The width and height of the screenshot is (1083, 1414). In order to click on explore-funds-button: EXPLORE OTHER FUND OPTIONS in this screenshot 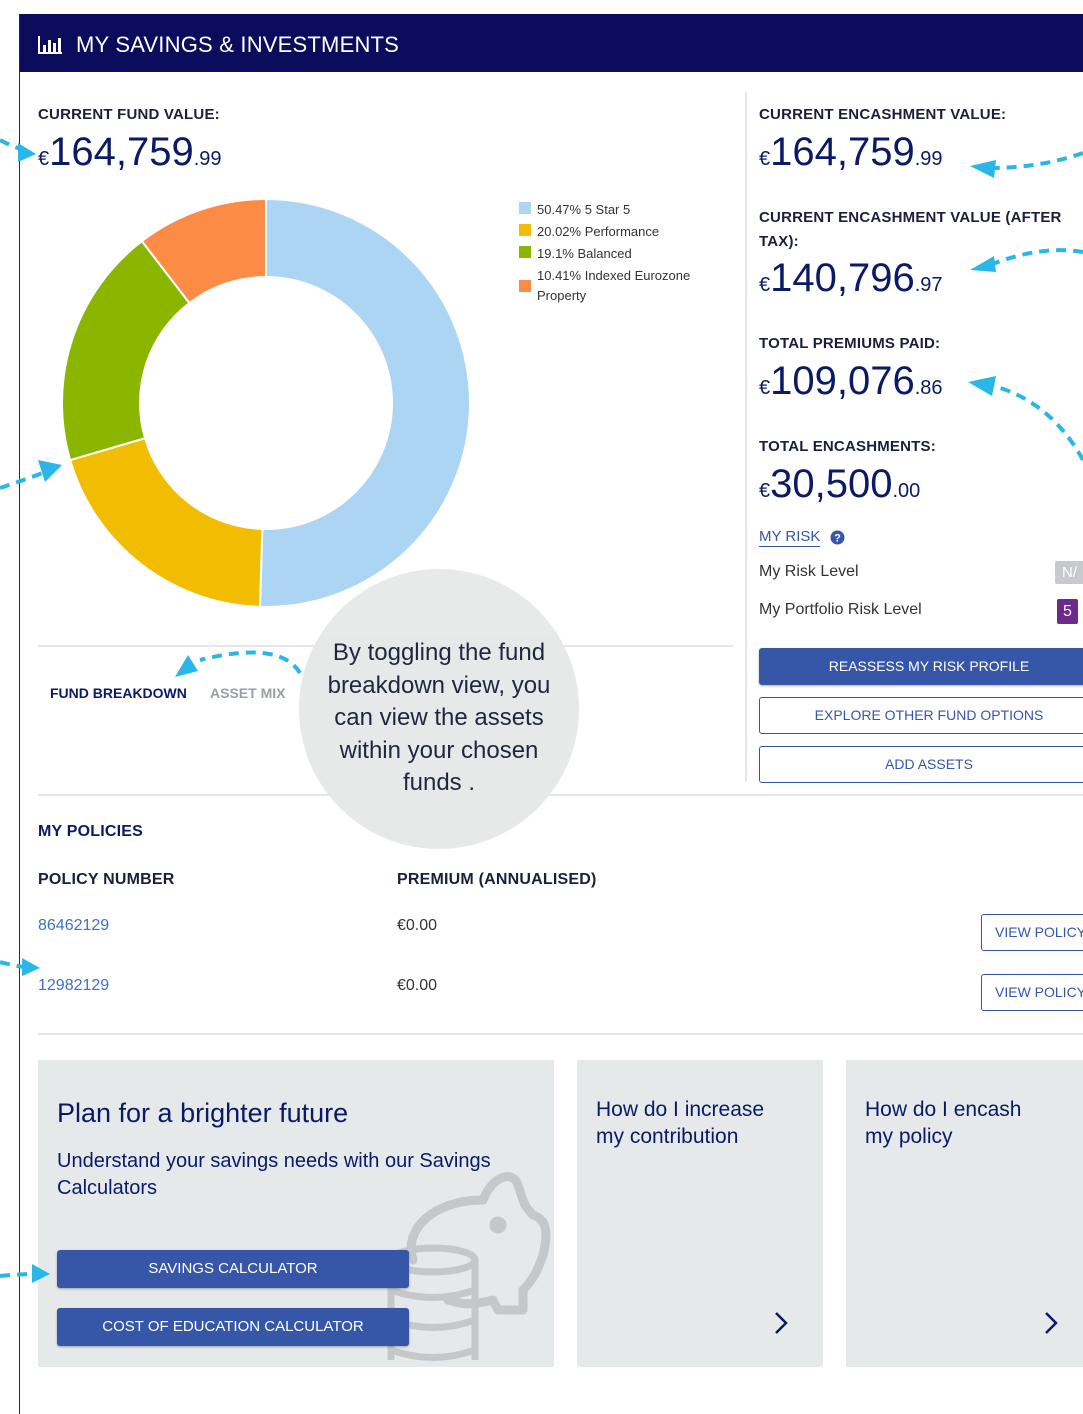, I will do `click(921, 715)`.